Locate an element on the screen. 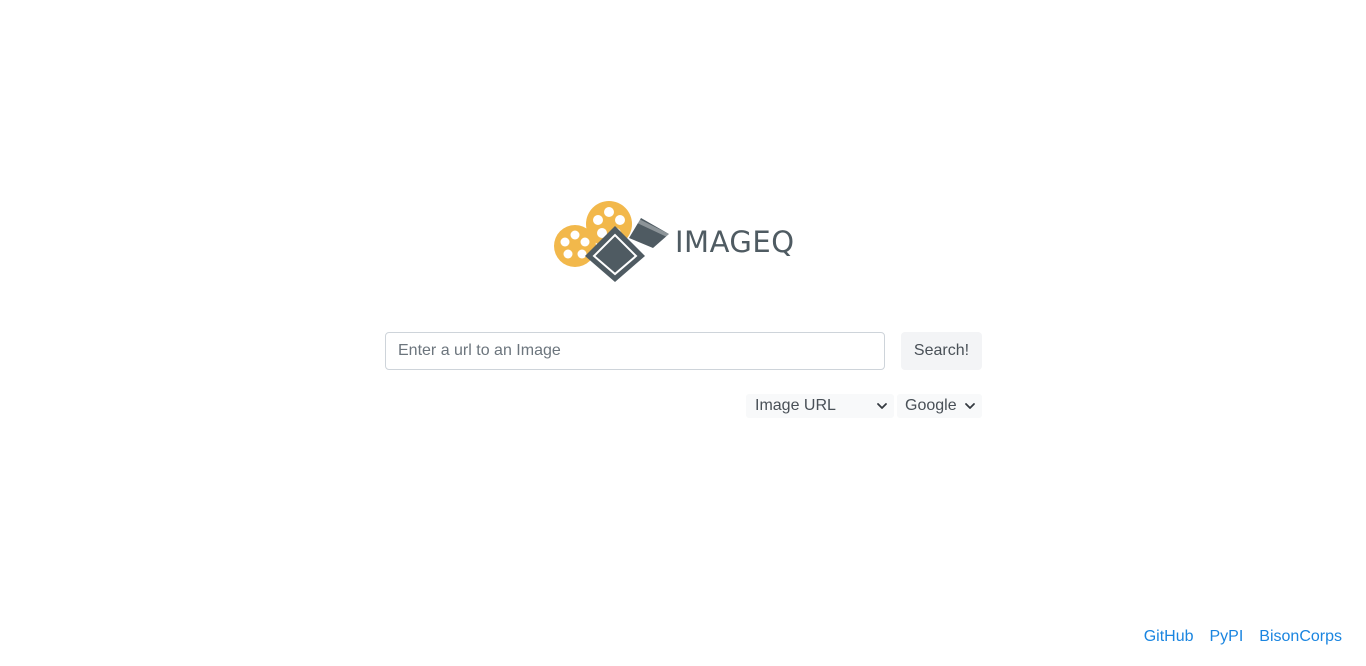 The height and width of the screenshot is (666, 1366). logo-wordmark: IMAGEQ is located at coordinates (735, 242).